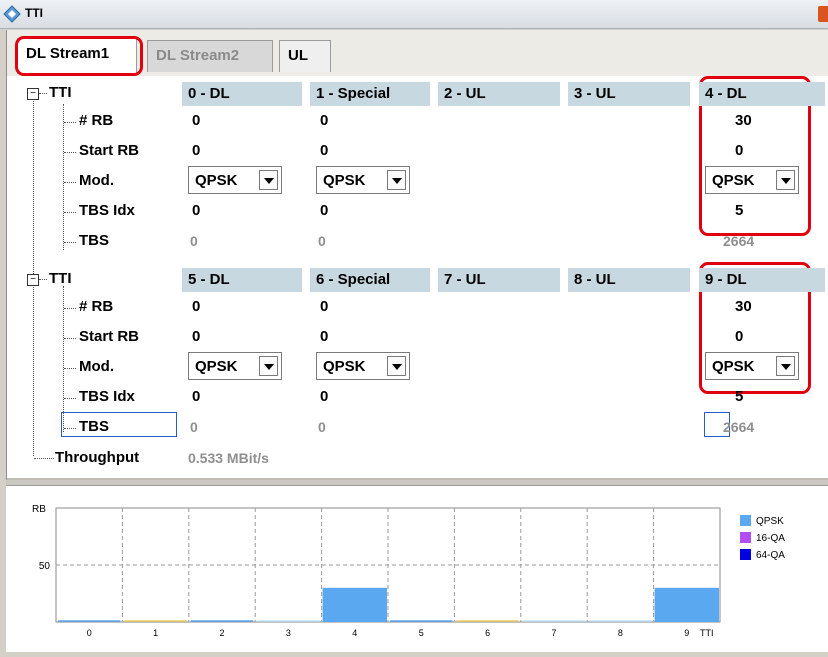 The height and width of the screenshot is (657, 828). Describe the element at coordinates (354, 633) in the screenshot. I see `x-tick-label: 4` at that location.